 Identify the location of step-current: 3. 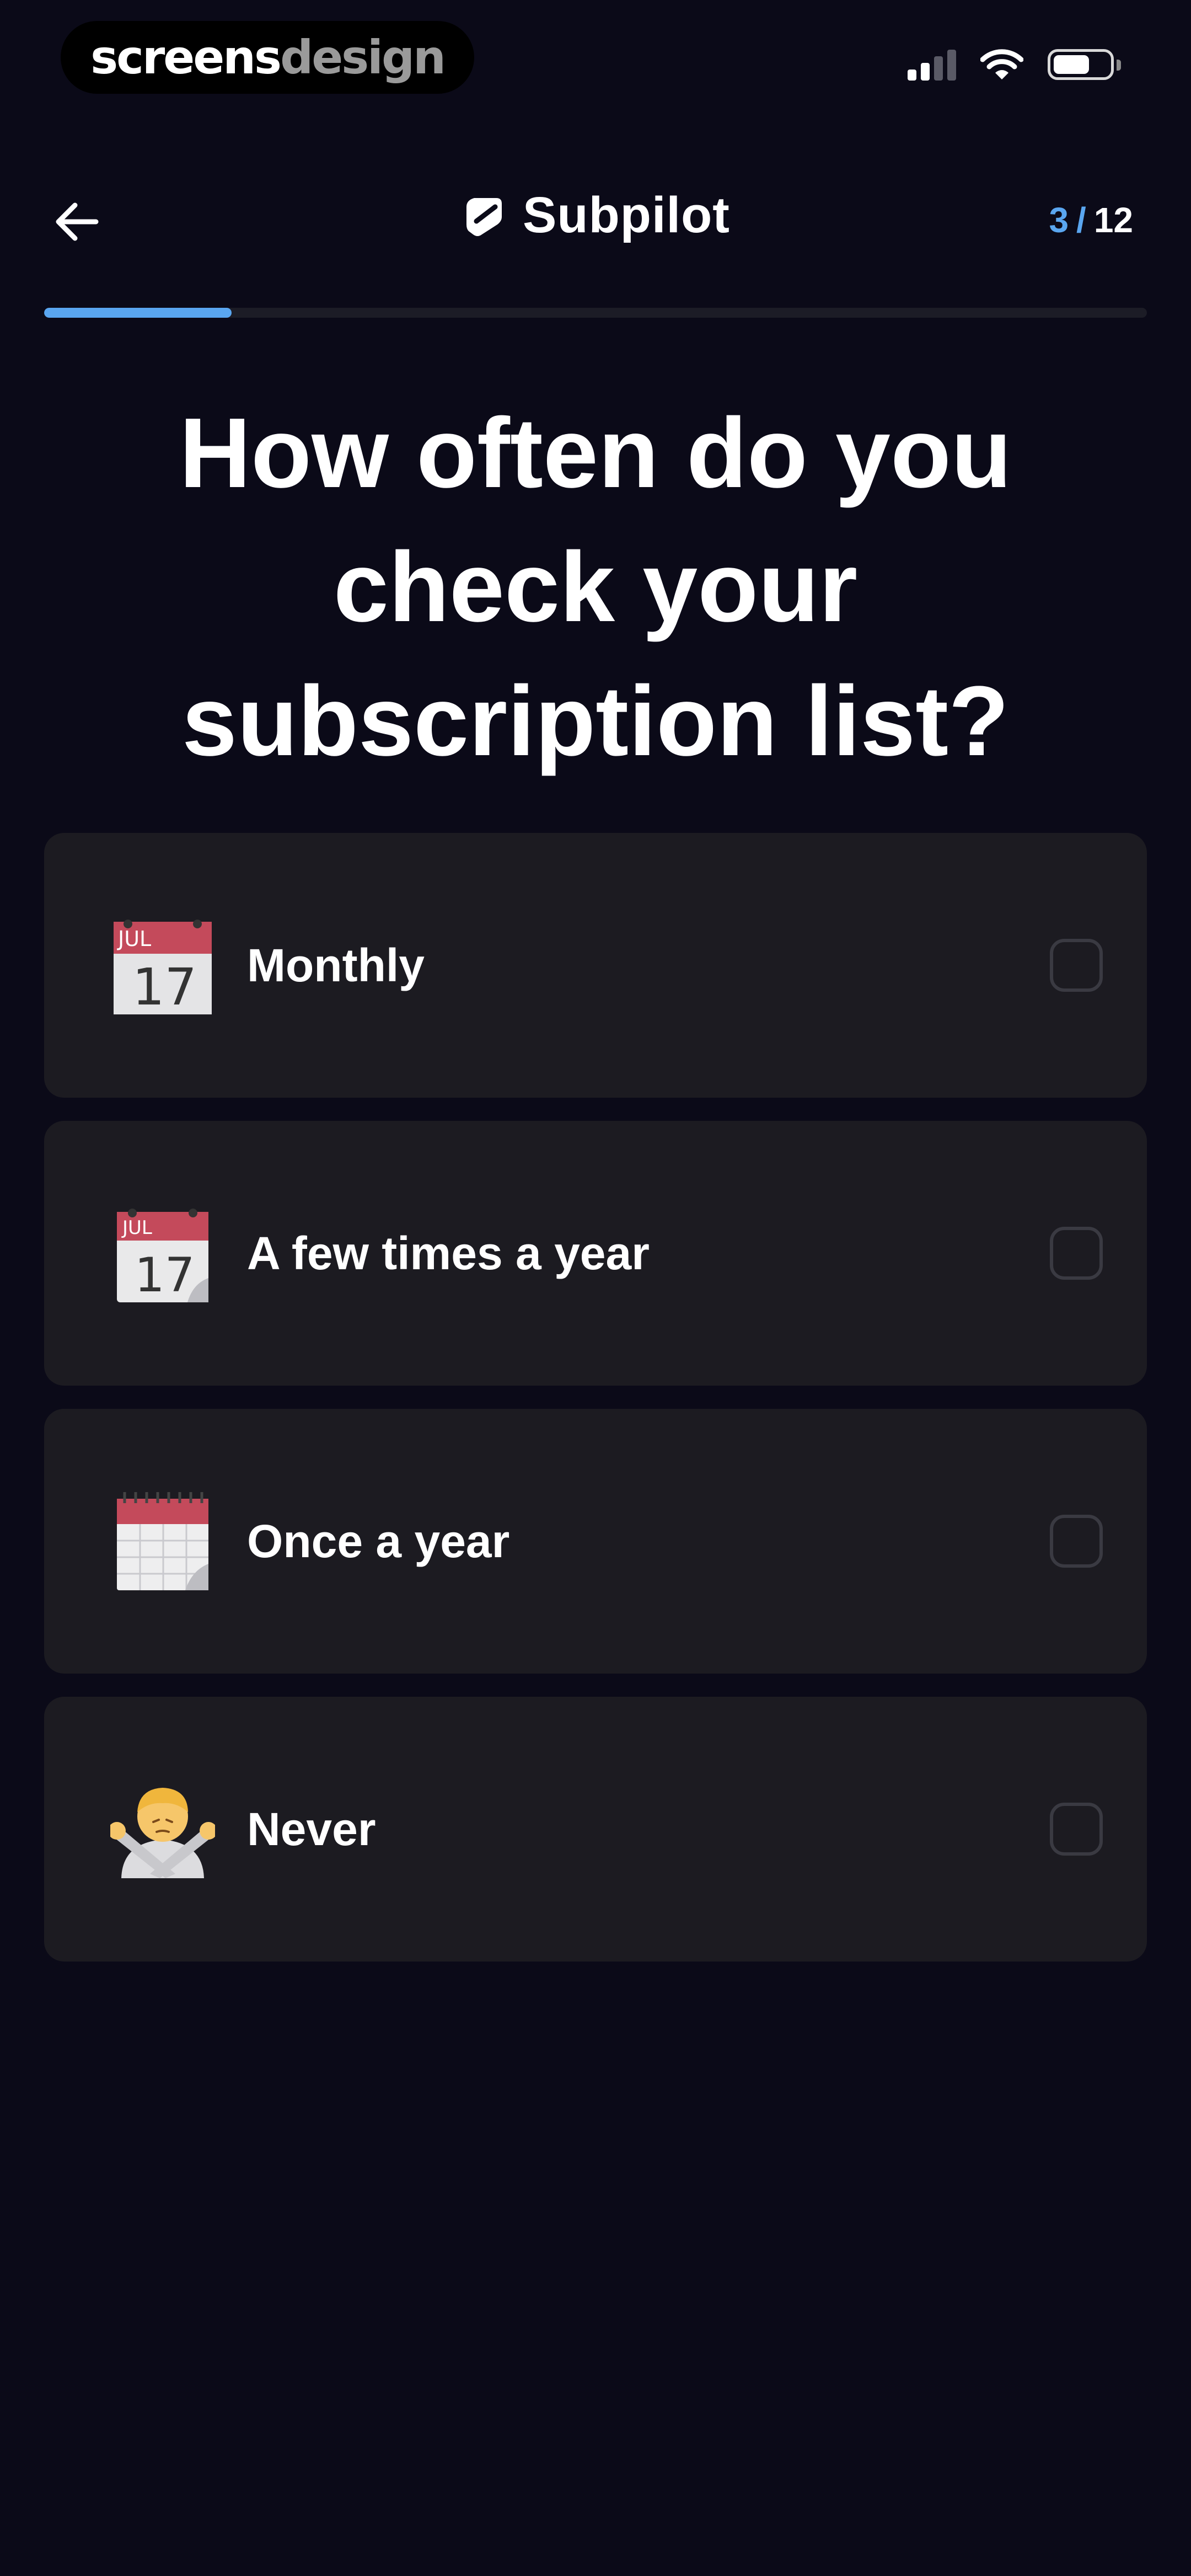
(1059, 220).